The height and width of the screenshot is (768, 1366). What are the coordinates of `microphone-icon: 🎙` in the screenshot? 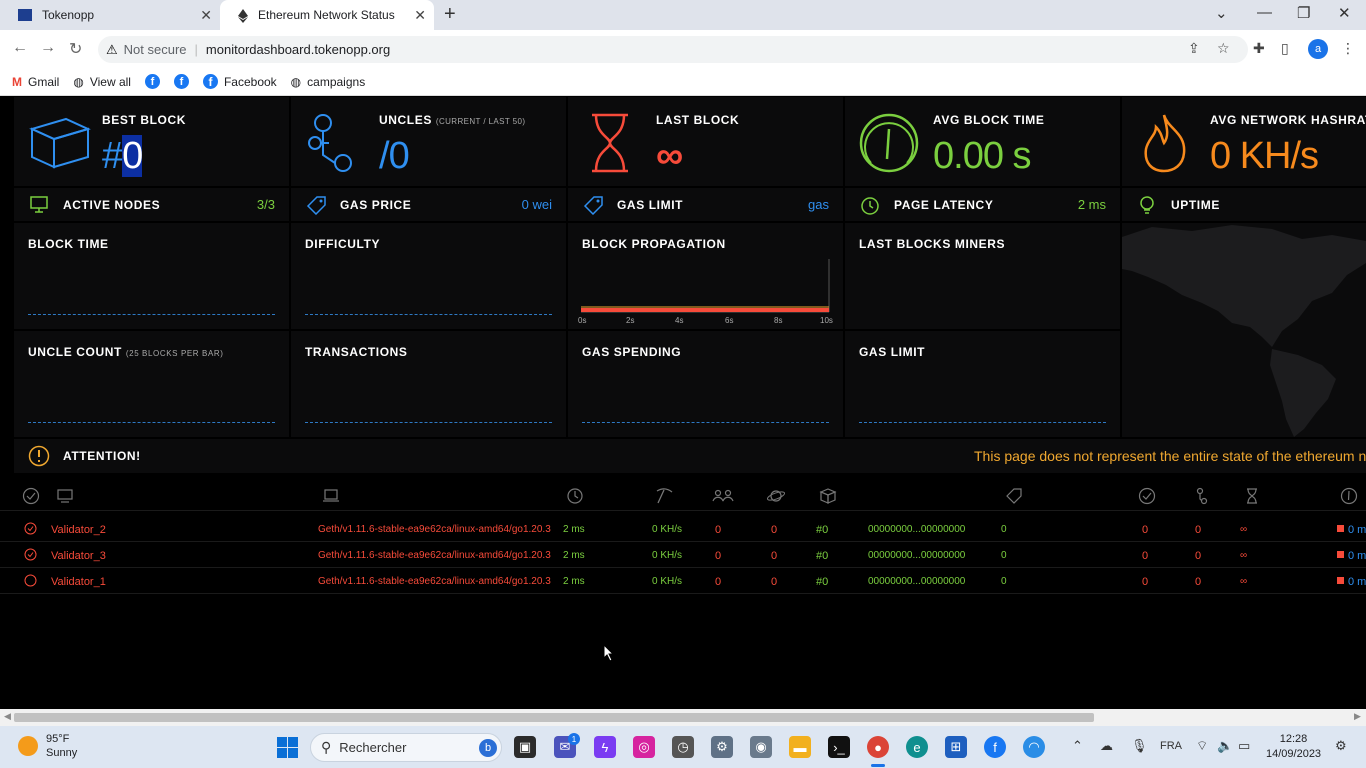 It's located at (1139, 746).